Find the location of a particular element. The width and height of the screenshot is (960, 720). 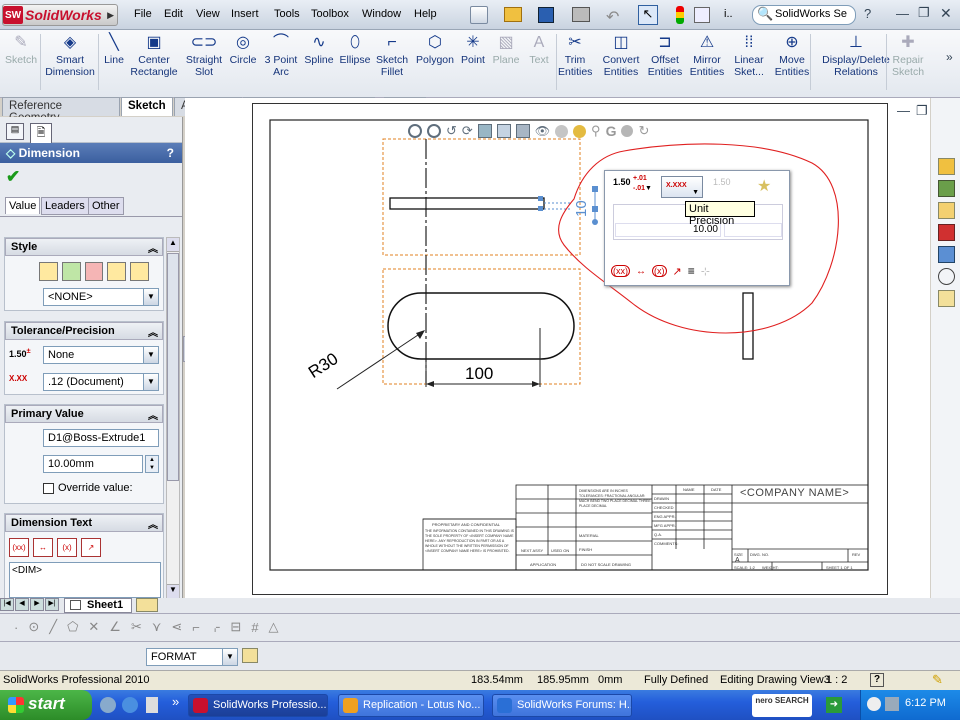

doc-restore-icon: ❐ is located at coordinates (922, 111).